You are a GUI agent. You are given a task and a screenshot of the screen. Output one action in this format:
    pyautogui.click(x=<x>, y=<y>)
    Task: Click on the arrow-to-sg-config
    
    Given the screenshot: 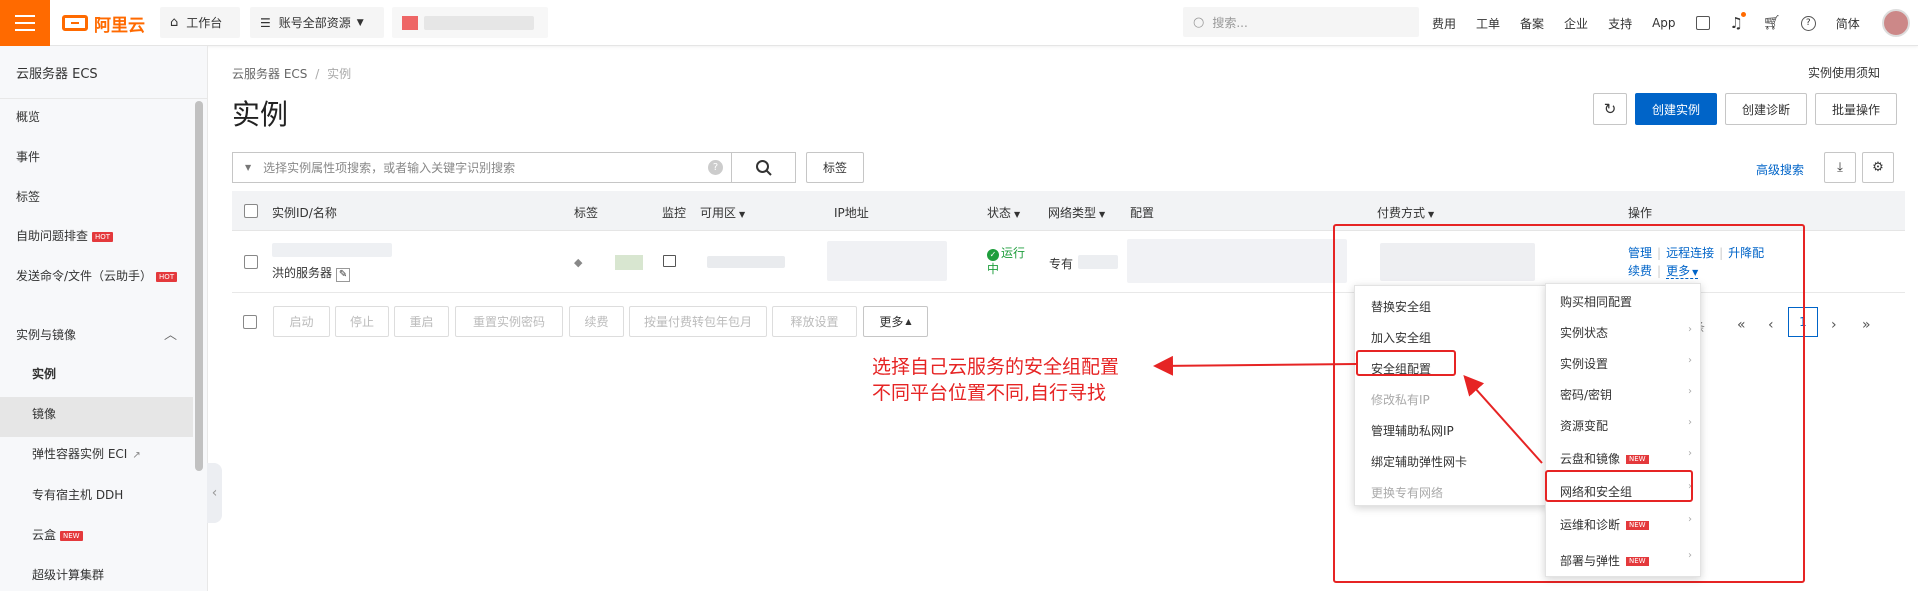 What is the action you would take?
    pyautogui.click(x=1503, y=419)
    